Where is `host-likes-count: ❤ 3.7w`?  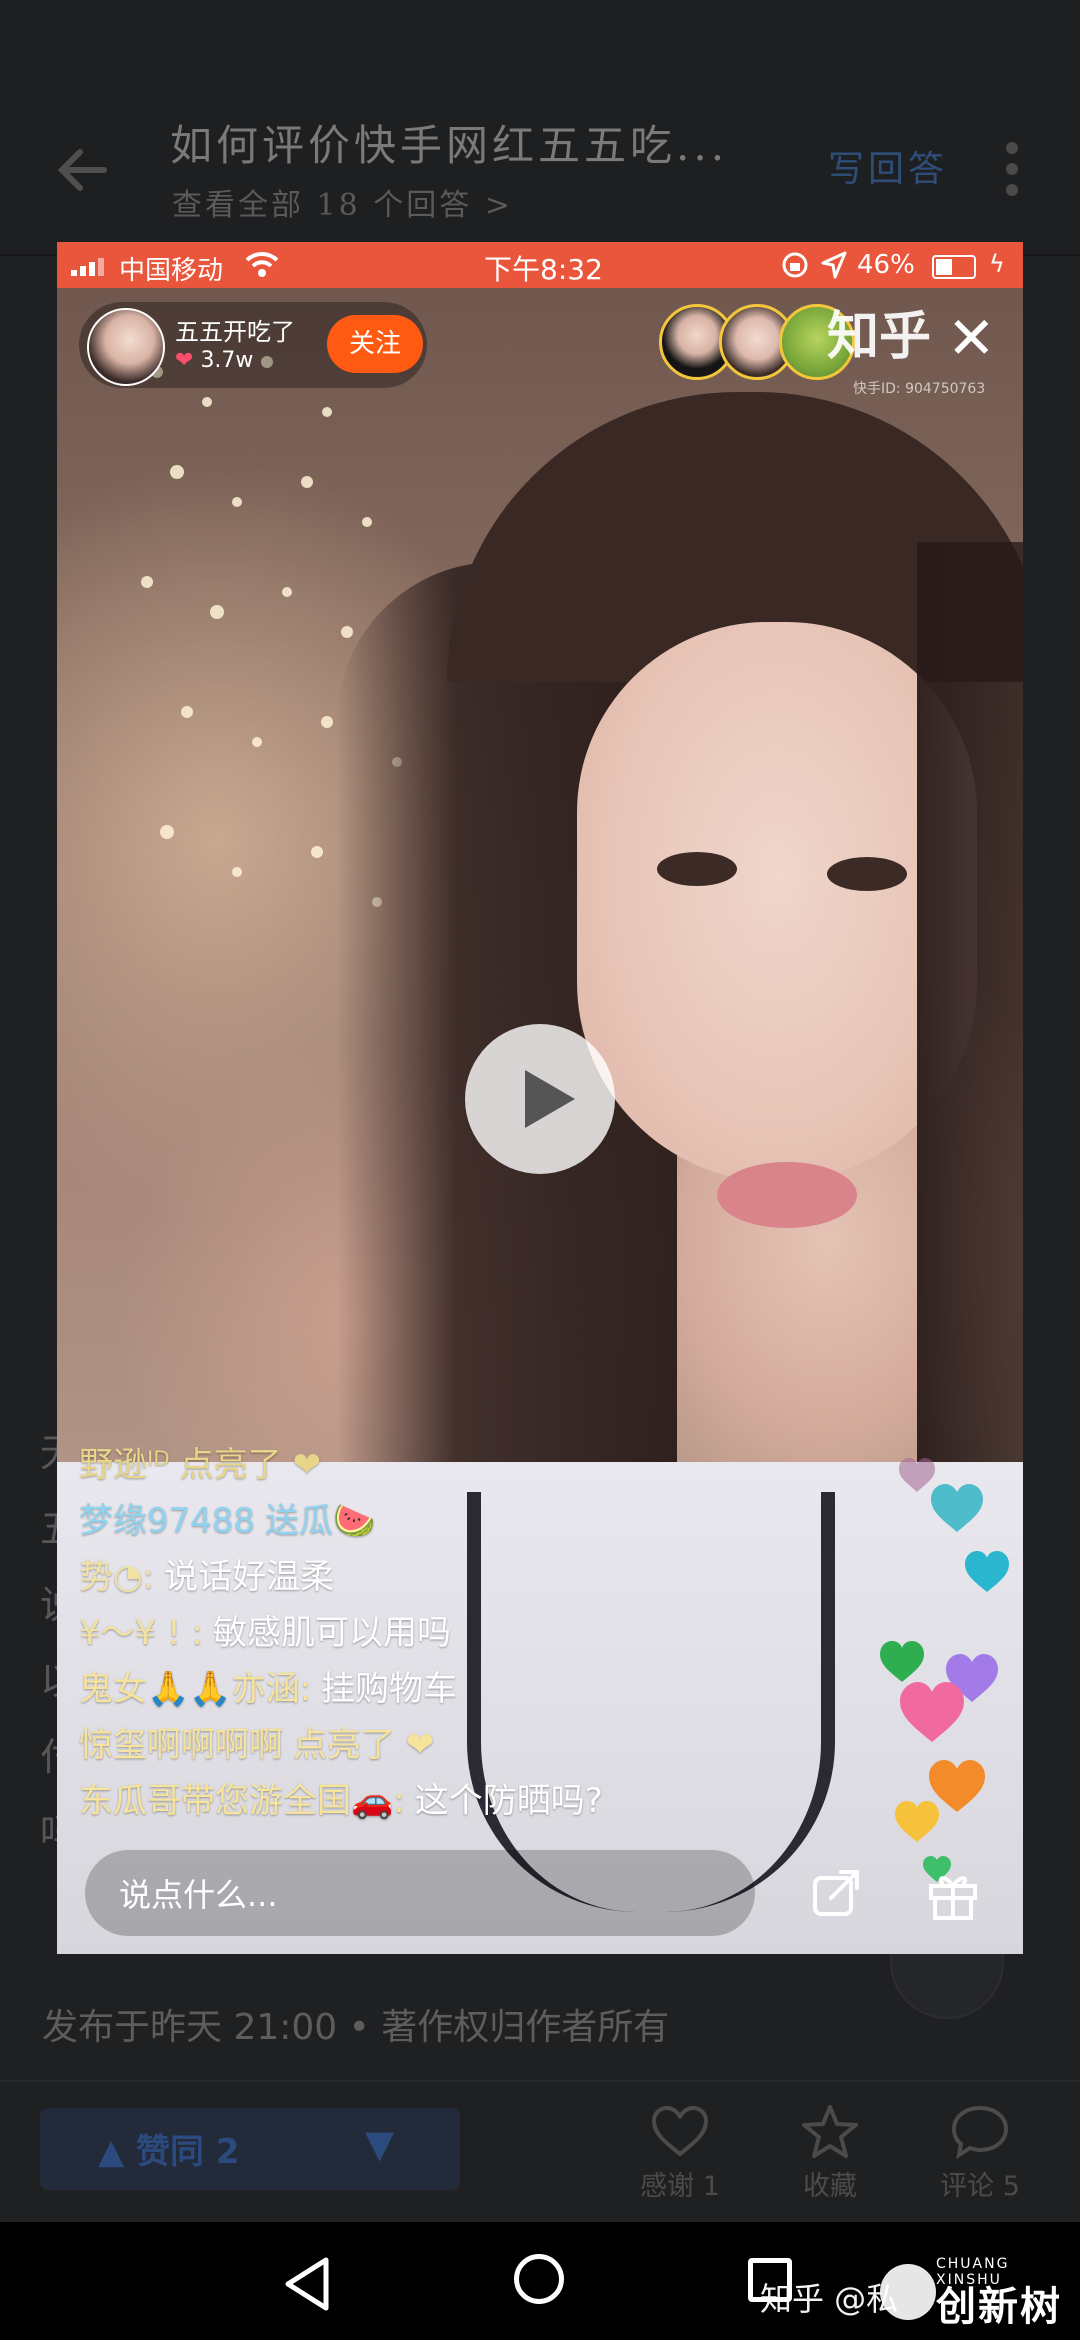 host-likes-count: ❤ 3.7w is located at coordinates (214, 360).